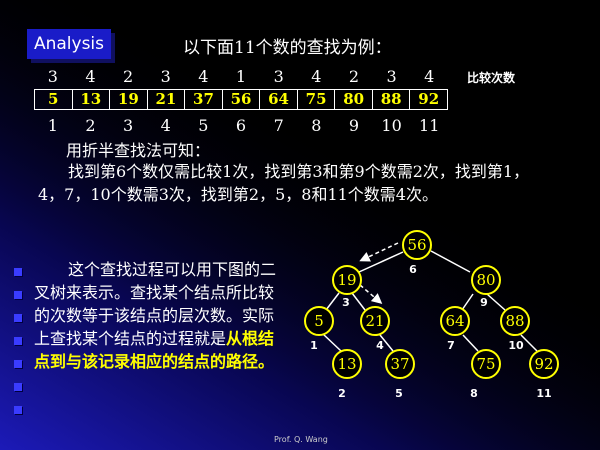 The width and height of the screenshot is (600, 450). I want to click on tree-node: 92 11, so click(544, 374).